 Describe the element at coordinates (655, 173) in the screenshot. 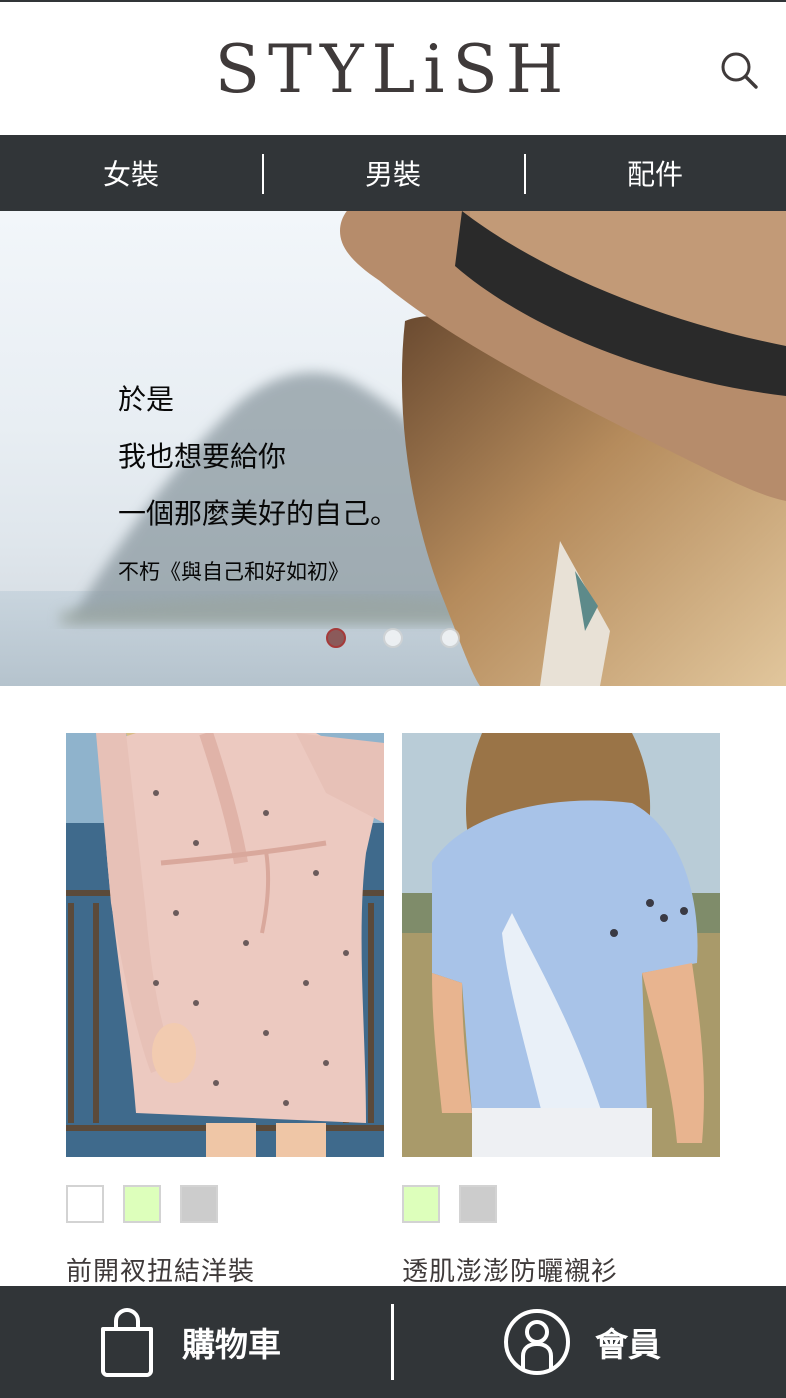

I see `category-accessories: 配件` at that location.